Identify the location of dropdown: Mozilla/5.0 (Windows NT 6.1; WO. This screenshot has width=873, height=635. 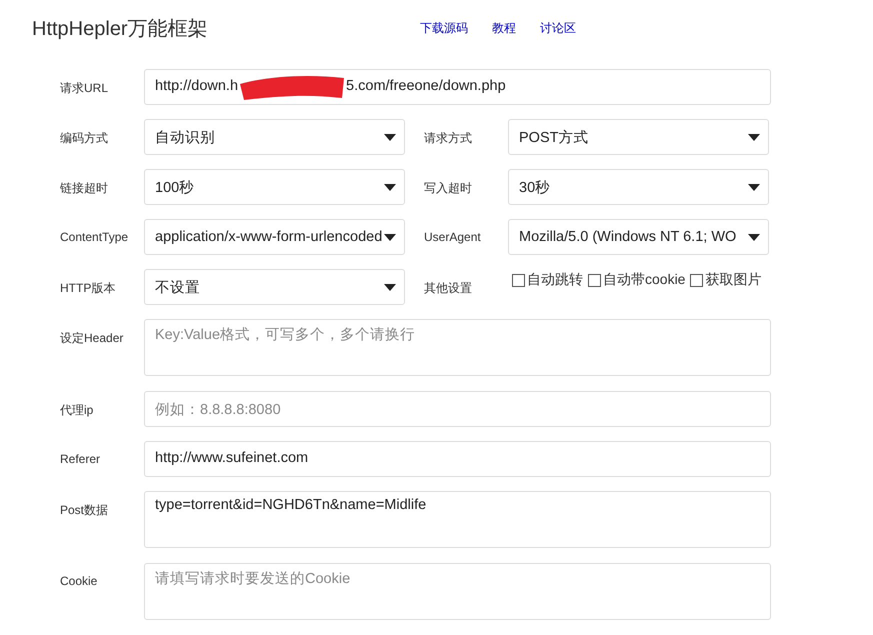
(638, 237).